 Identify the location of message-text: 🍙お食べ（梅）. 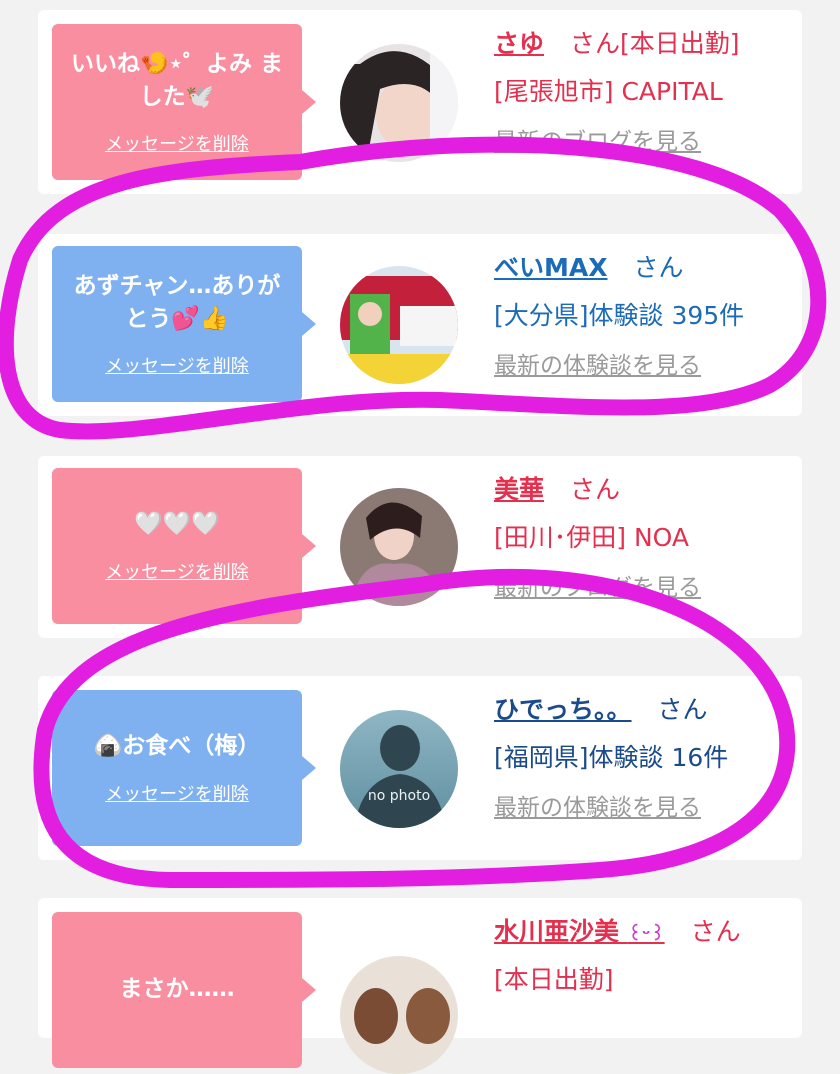
(177, 746).